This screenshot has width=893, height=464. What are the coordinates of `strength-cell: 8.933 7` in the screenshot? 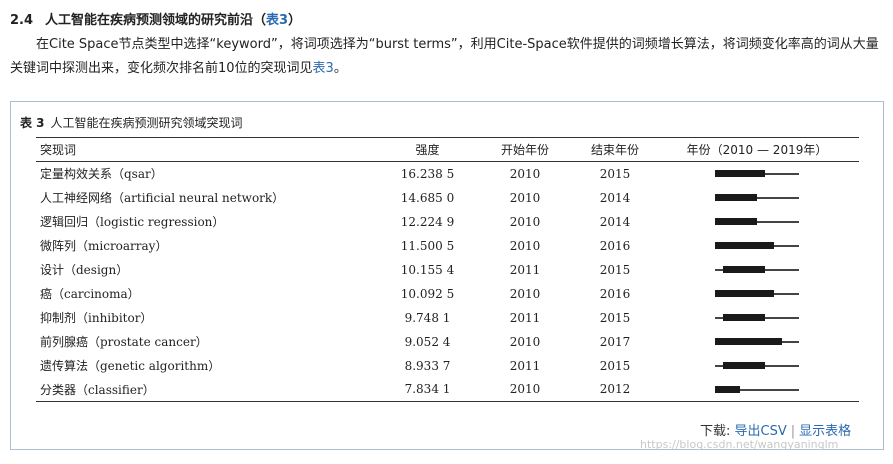 It's located at (427, 365).